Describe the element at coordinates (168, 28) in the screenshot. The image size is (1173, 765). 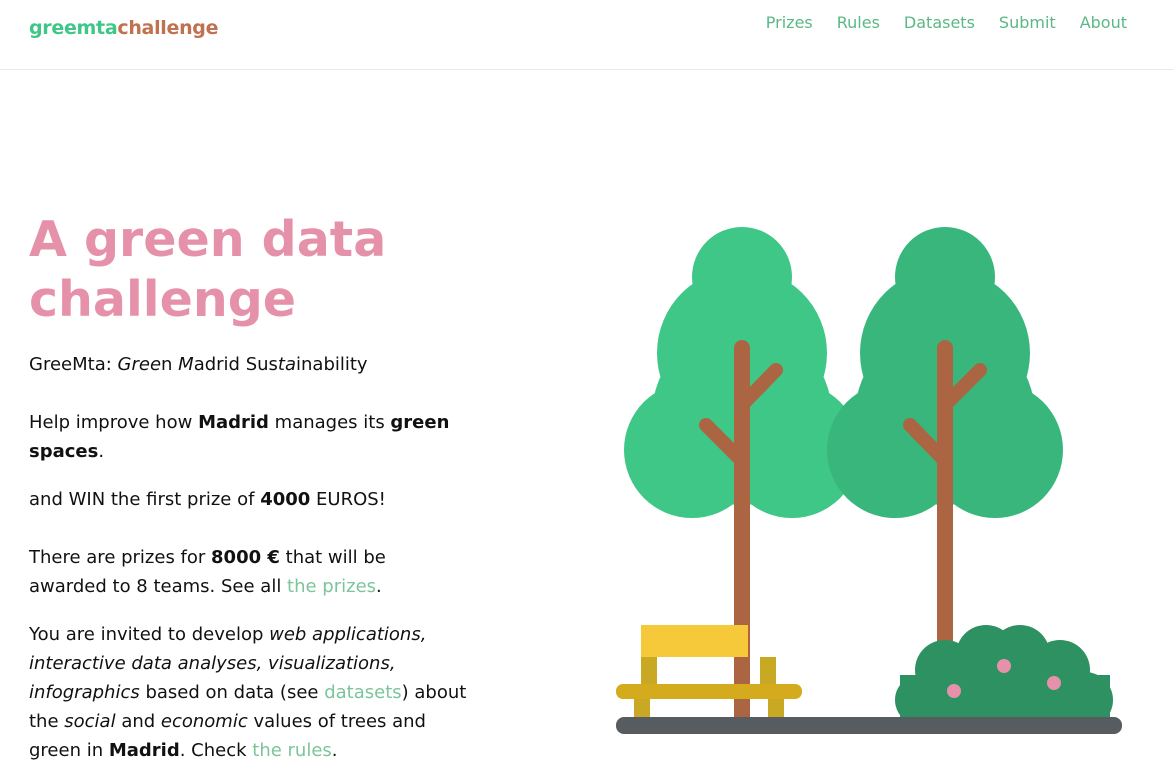
I see `logo-part-brown: challenge` at that location.